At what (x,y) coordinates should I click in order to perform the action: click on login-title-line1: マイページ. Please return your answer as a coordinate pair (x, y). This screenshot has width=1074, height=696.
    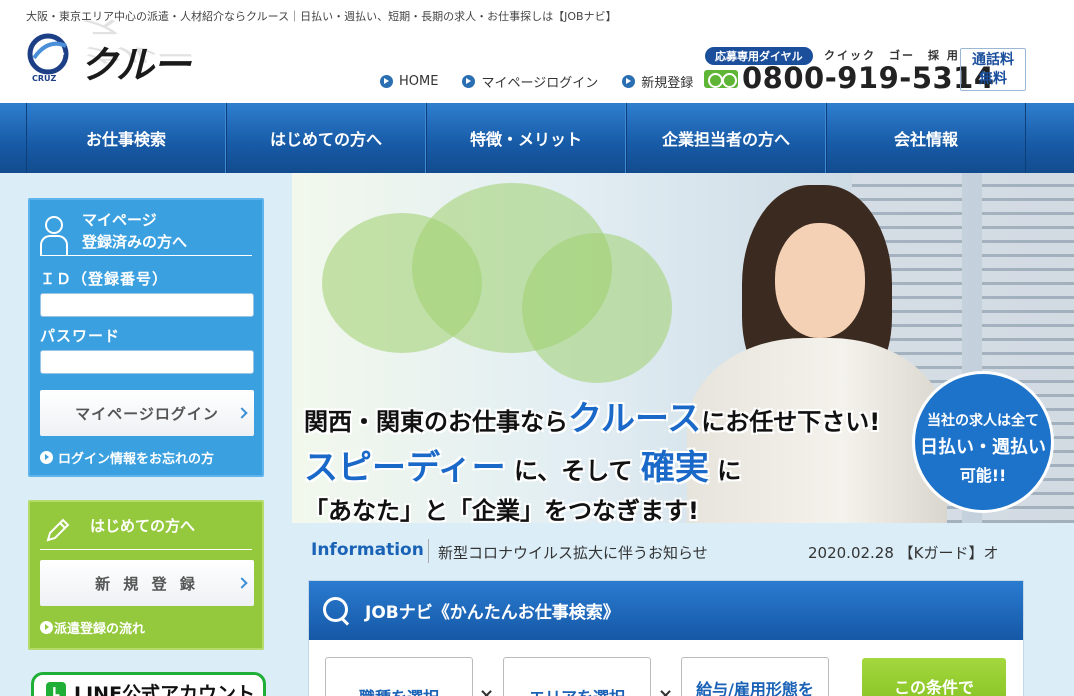
    Looking at the image, I should click on (119, 220).